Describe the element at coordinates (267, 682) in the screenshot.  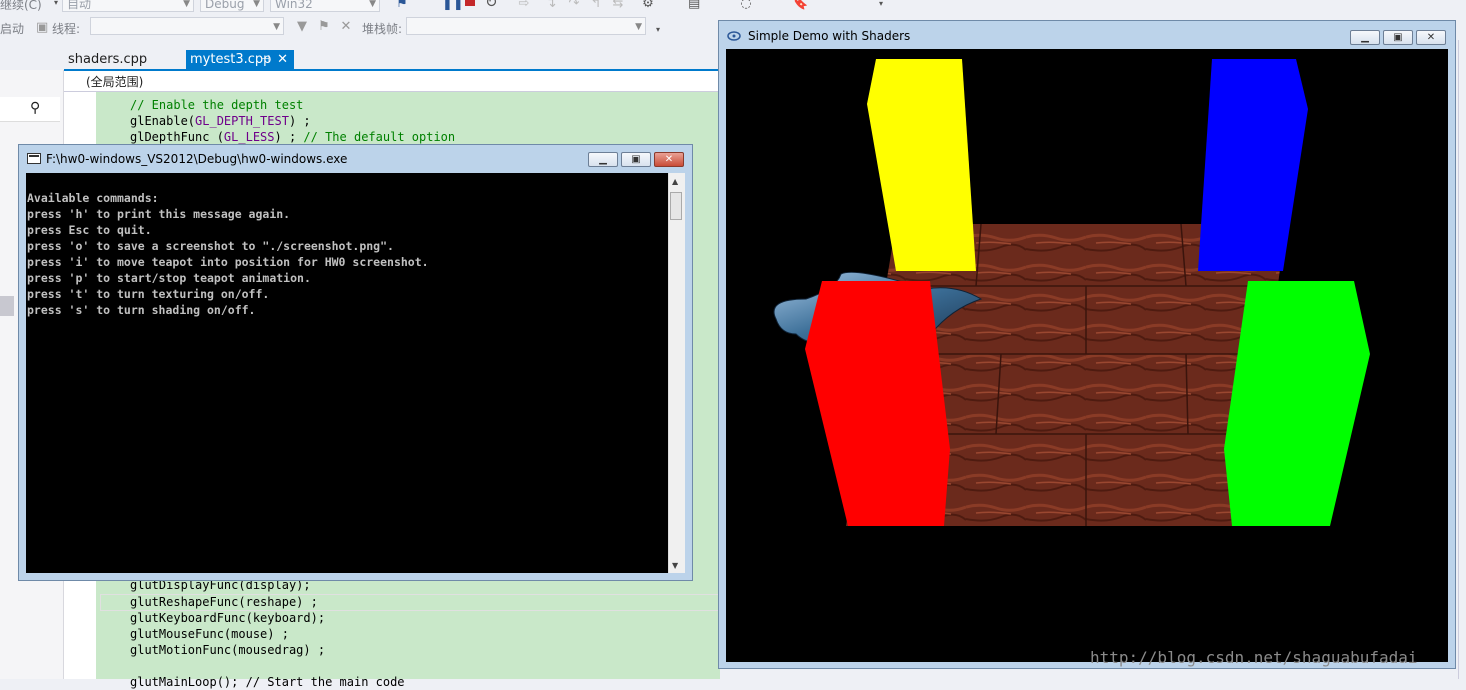
I see `code-line: glutMainLoop(); // Start the main code` at that location.